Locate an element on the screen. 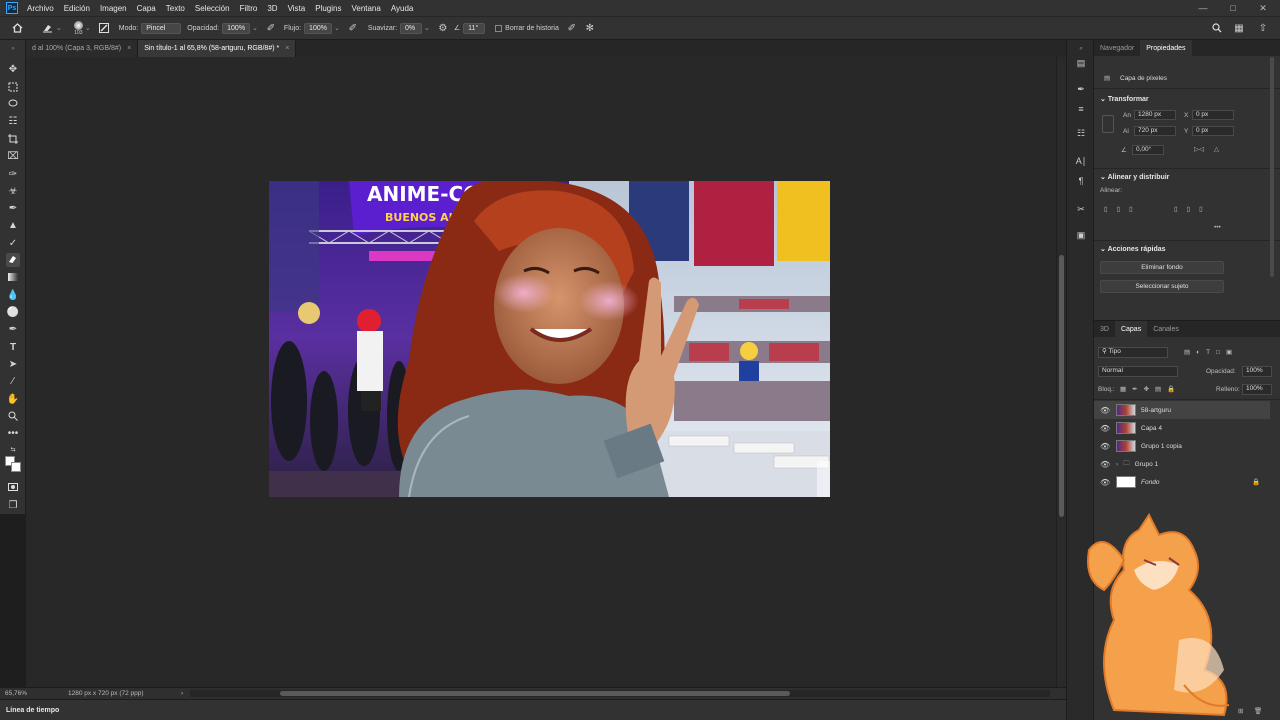  background-color-swatch is located at coordinates (16, 467).